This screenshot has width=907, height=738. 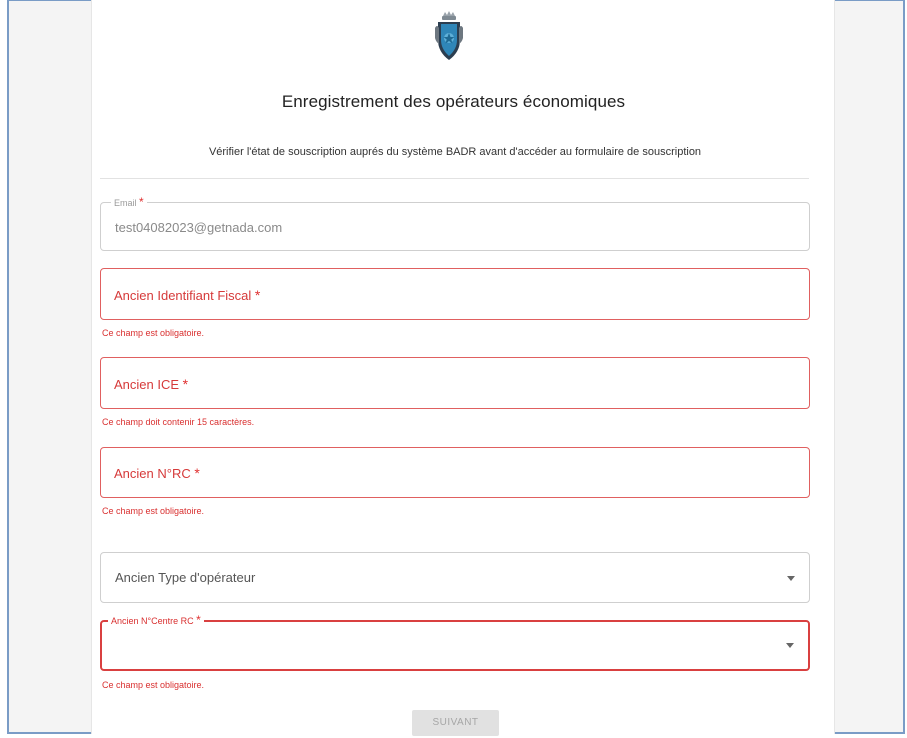 What do you see at coordinates (153, 685) in the screenshot?
I see `centre-rc-error: Ce champ est obligatoire.` at bounding box center [153, 685].